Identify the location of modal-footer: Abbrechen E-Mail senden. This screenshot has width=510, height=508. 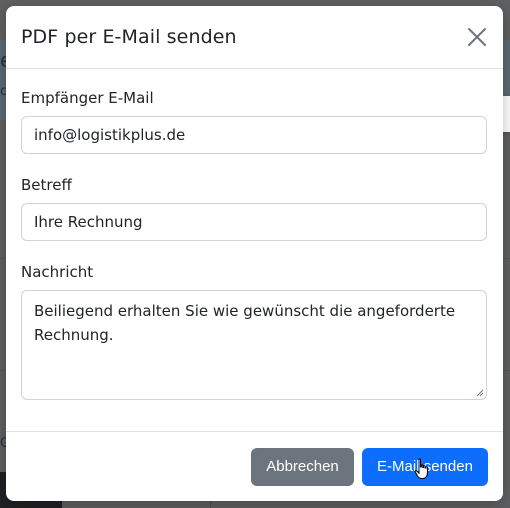
(254, 466).